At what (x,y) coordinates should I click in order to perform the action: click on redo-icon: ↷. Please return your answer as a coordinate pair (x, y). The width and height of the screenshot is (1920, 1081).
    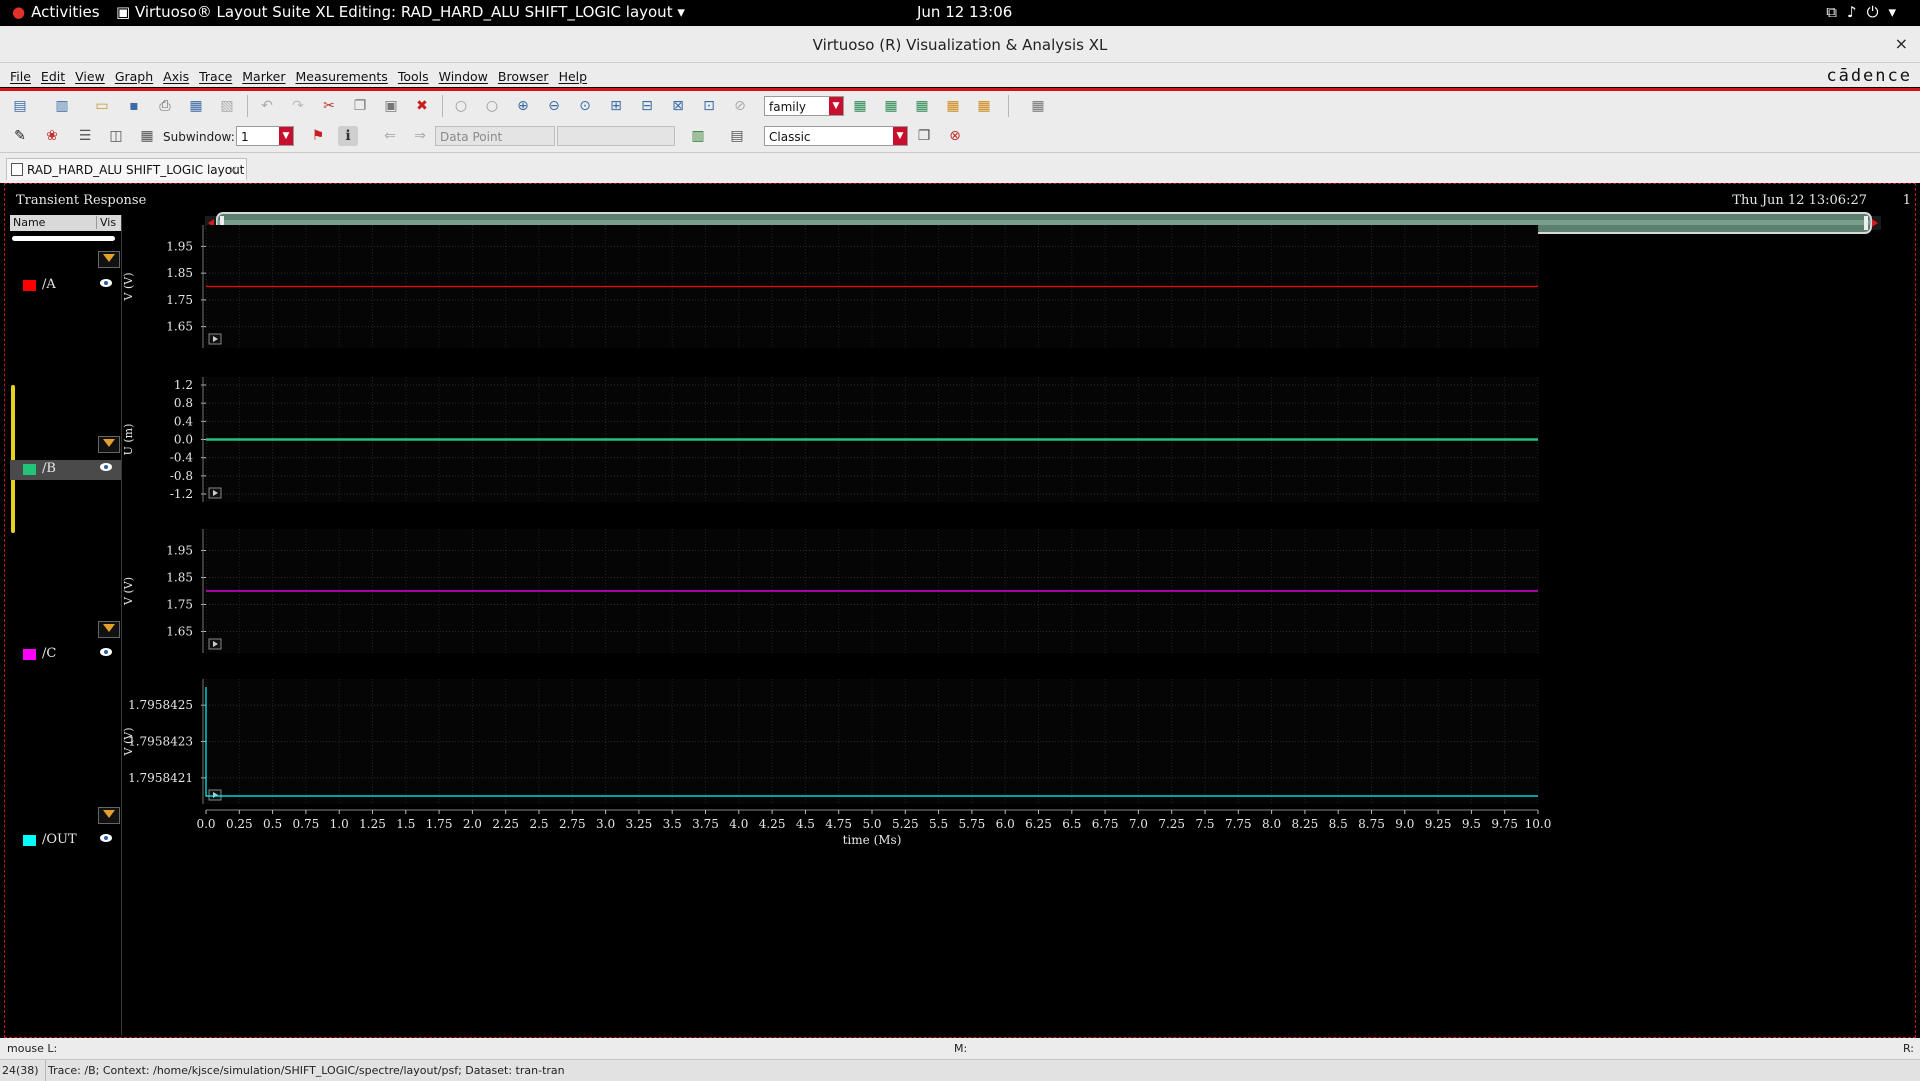
    Looking at the image, I should click on (298, 106).